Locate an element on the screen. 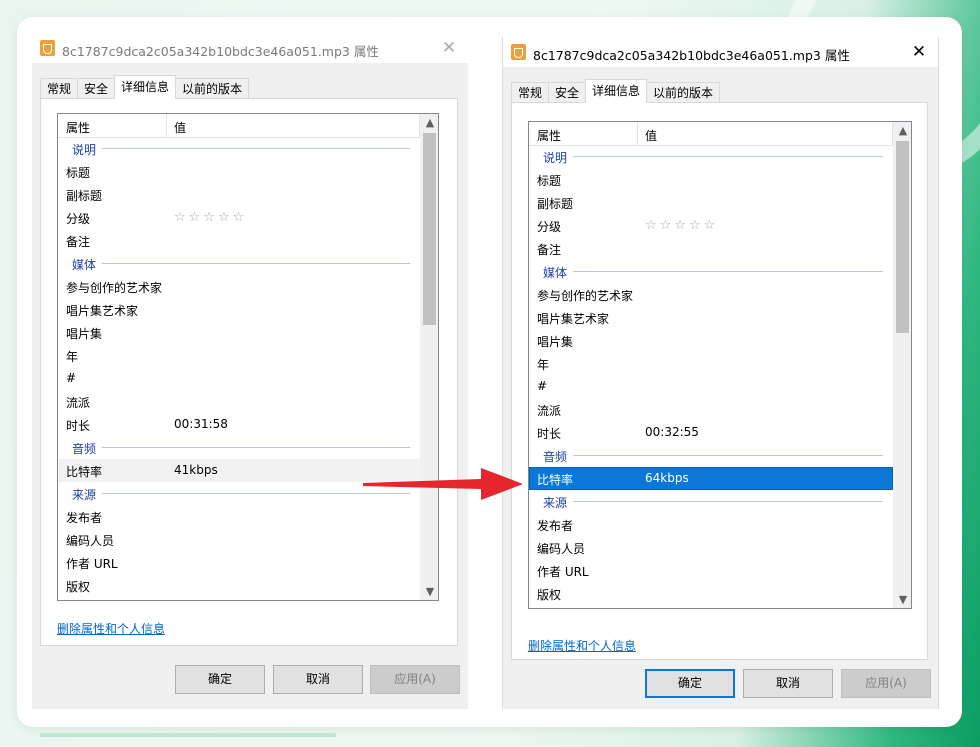 This screenshot has width=980, height=747. property-name: 作者 URL is located at coordinates (92, 564).